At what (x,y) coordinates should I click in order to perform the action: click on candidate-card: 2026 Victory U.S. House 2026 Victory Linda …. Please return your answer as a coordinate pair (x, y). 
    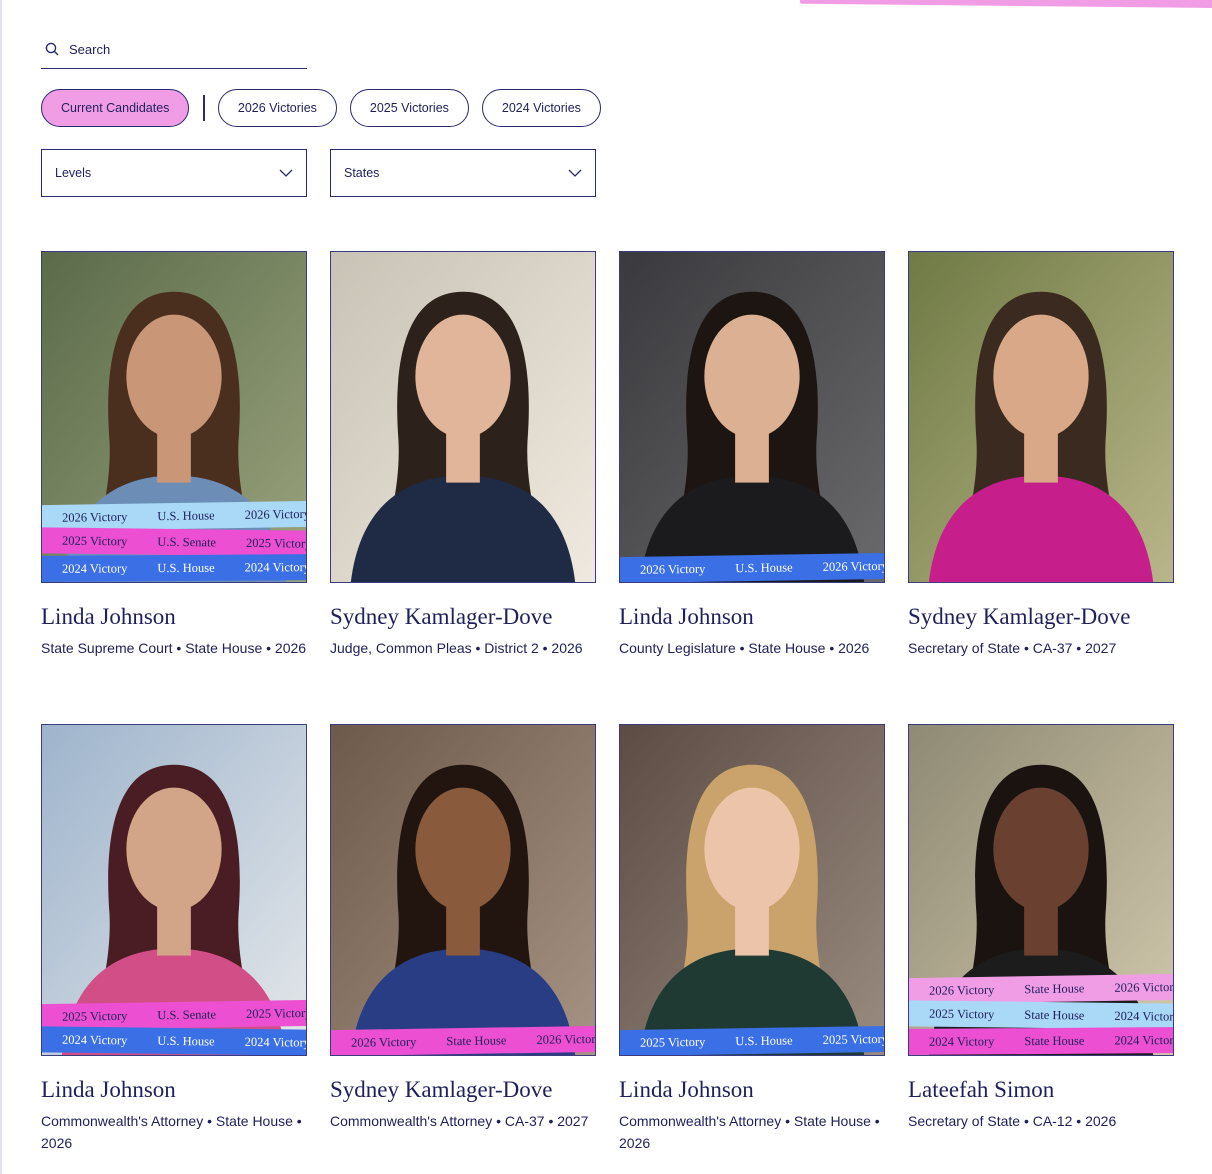
    Looking at the image, I should click on (752, 455).